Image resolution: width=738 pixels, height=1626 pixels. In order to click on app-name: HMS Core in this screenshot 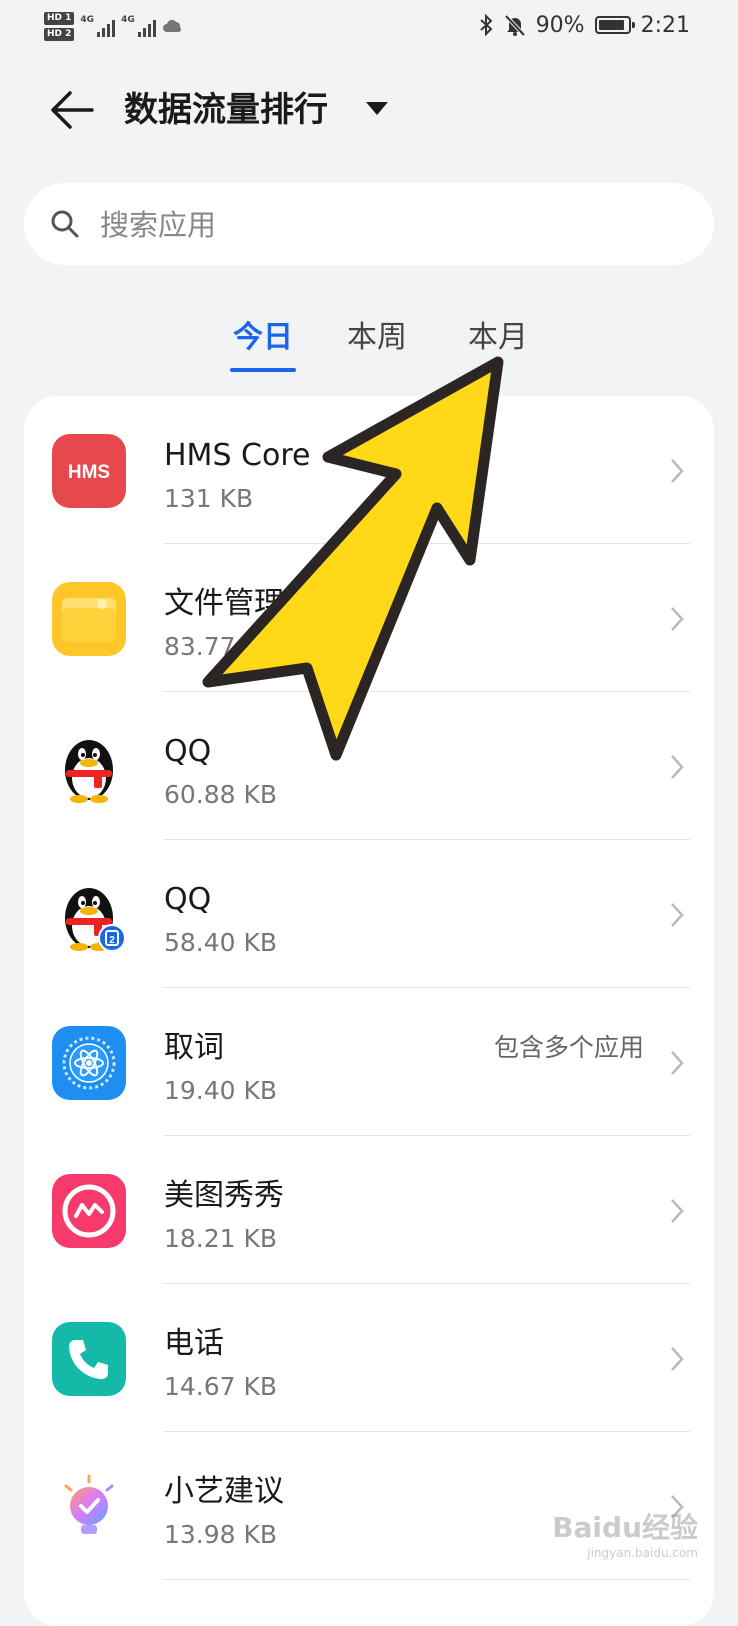, I will do `click(237, 455)`.